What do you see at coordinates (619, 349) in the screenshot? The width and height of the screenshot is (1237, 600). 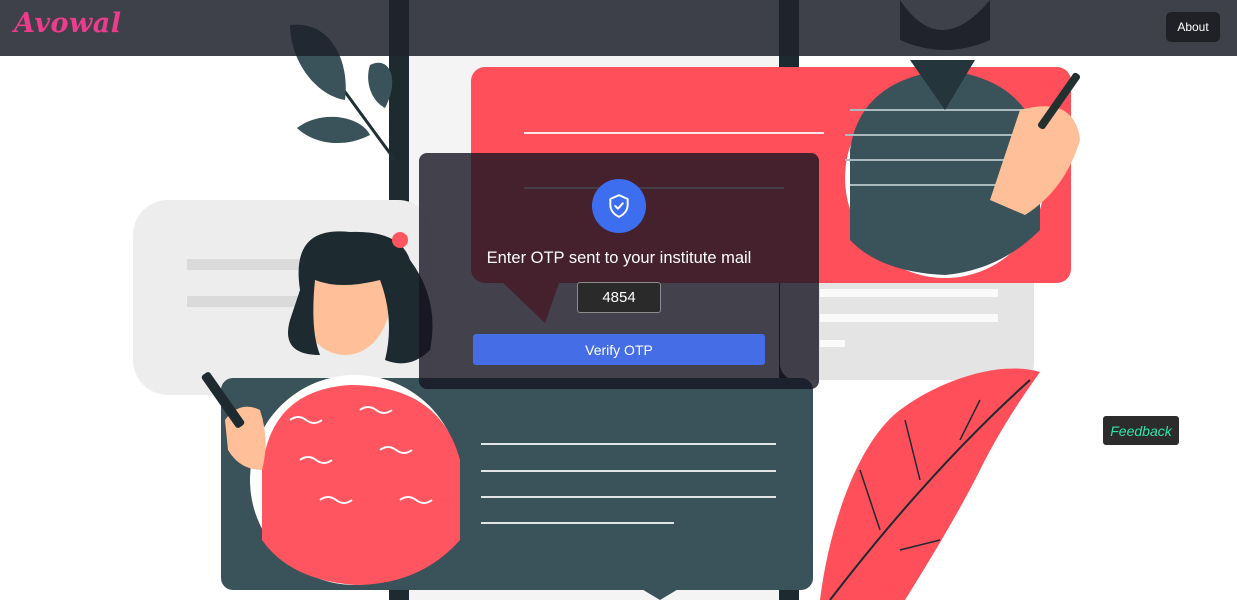 I see `verify-otp-button: Verify OTP` at bounding box center [619, 349].